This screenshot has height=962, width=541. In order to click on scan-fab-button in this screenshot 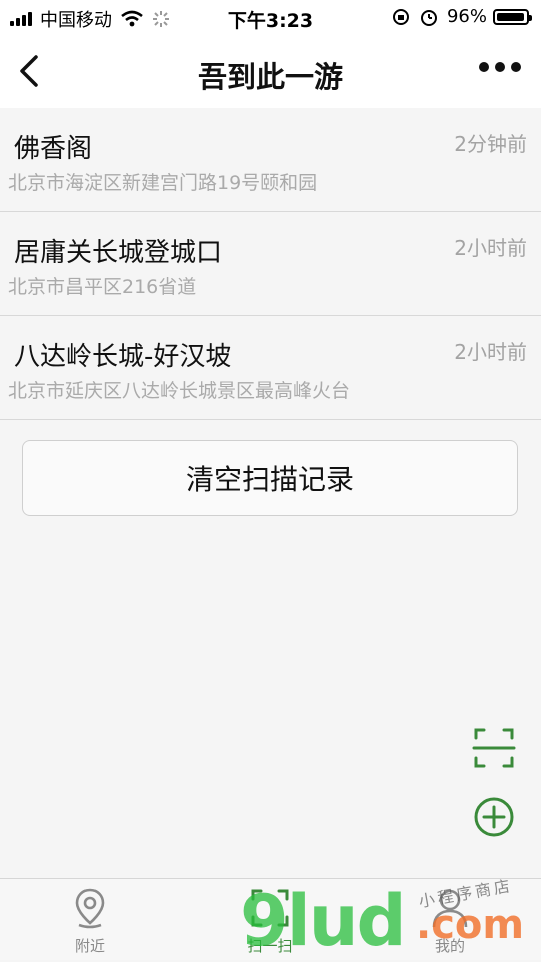, I will do `click(494, 748)`.